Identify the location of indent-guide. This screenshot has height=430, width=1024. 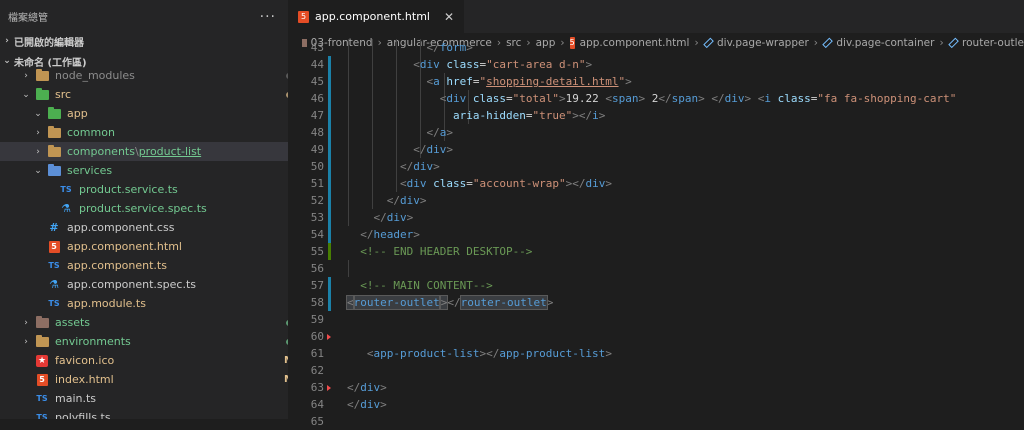
(348, 268).